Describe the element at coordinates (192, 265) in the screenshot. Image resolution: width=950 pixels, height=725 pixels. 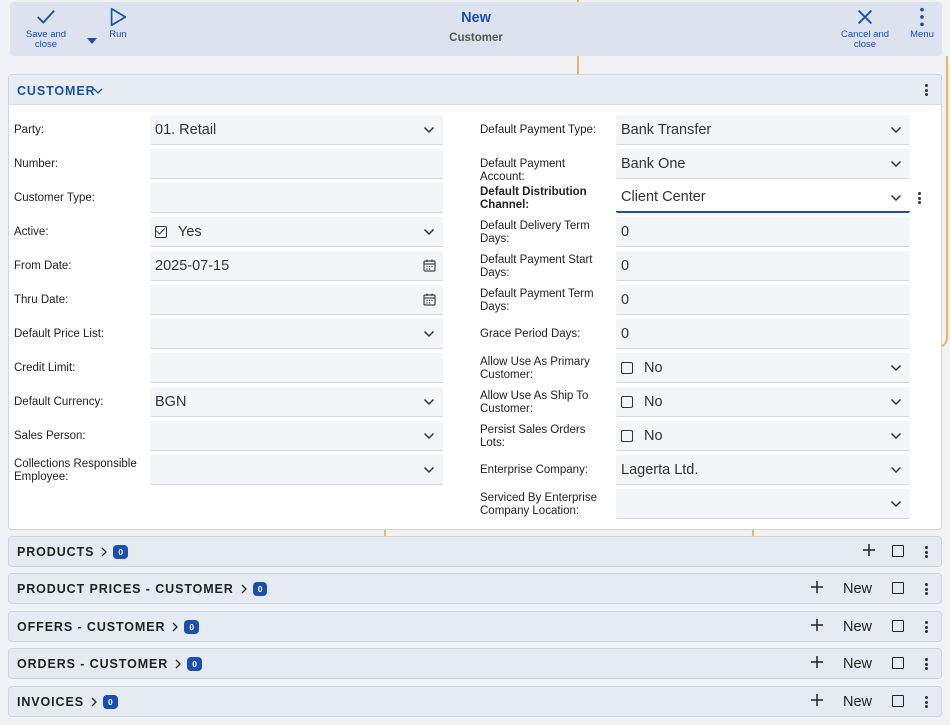
I see `field-value: 2025-07-15` at that location.